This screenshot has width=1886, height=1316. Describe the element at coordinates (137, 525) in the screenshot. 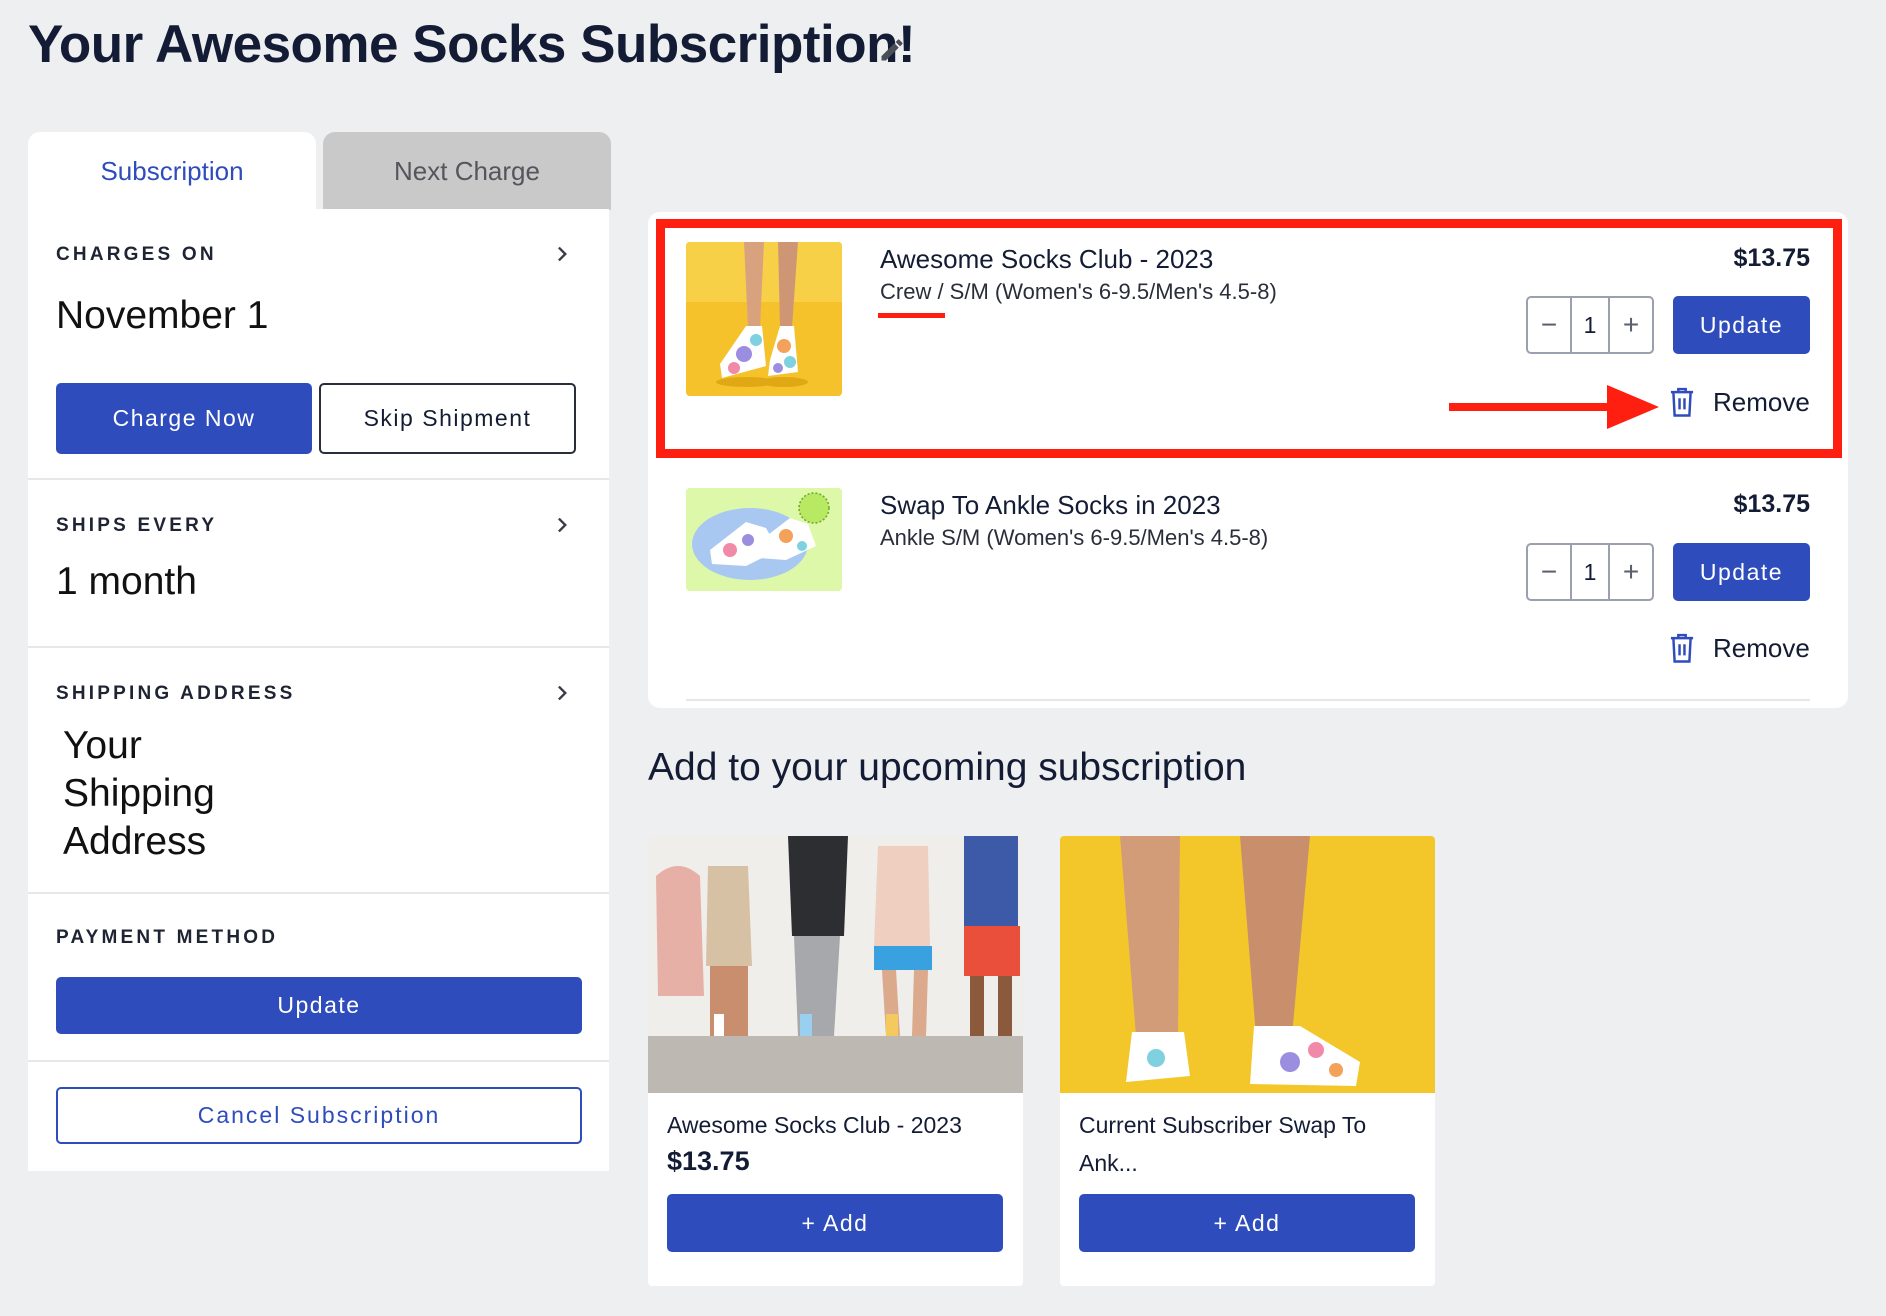

I see `ships-every-label: SHIPS EVERY` at that location.